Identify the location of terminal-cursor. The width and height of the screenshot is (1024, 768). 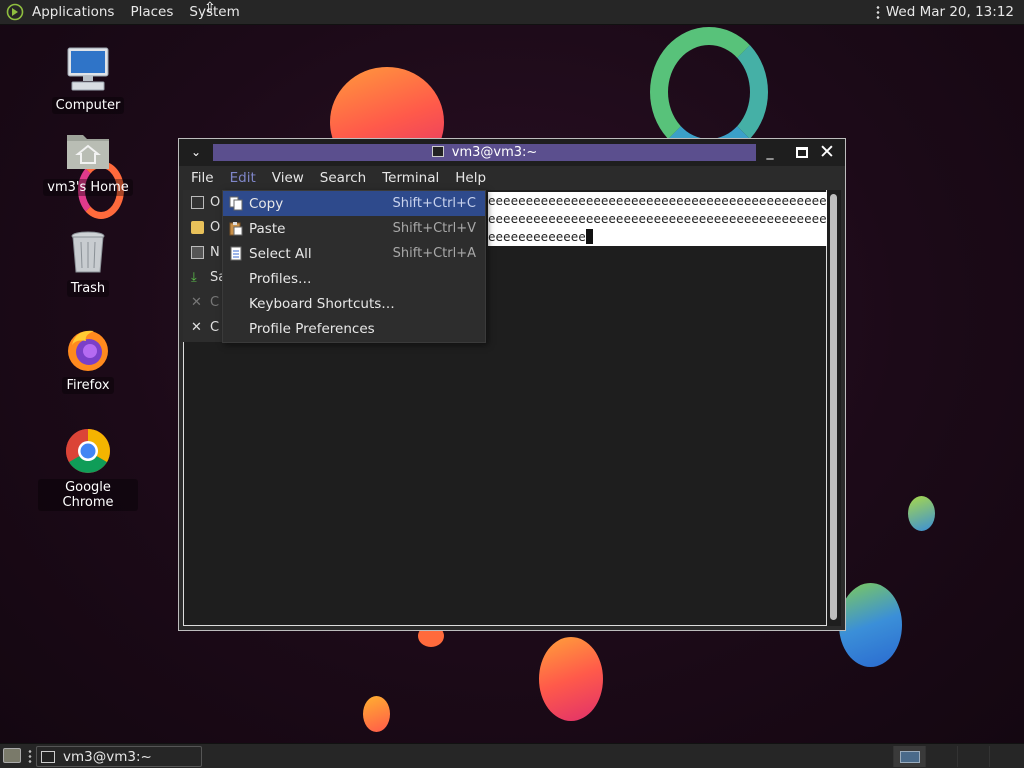
(589, 236).